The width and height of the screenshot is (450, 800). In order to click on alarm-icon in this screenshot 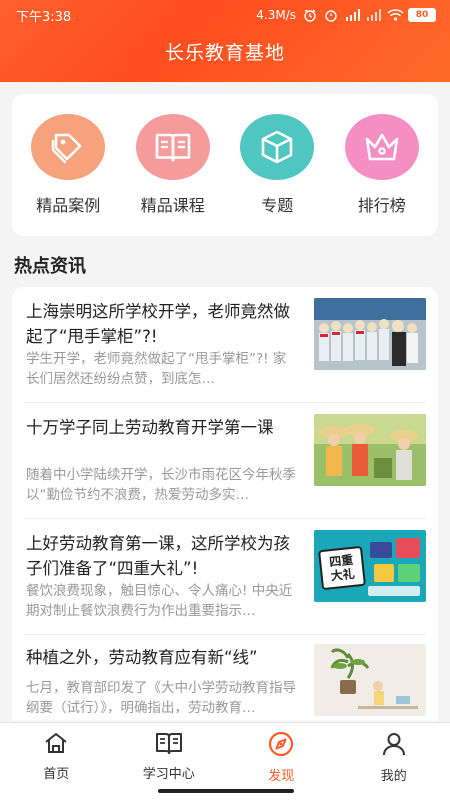, I will do `click(310, 15)`.